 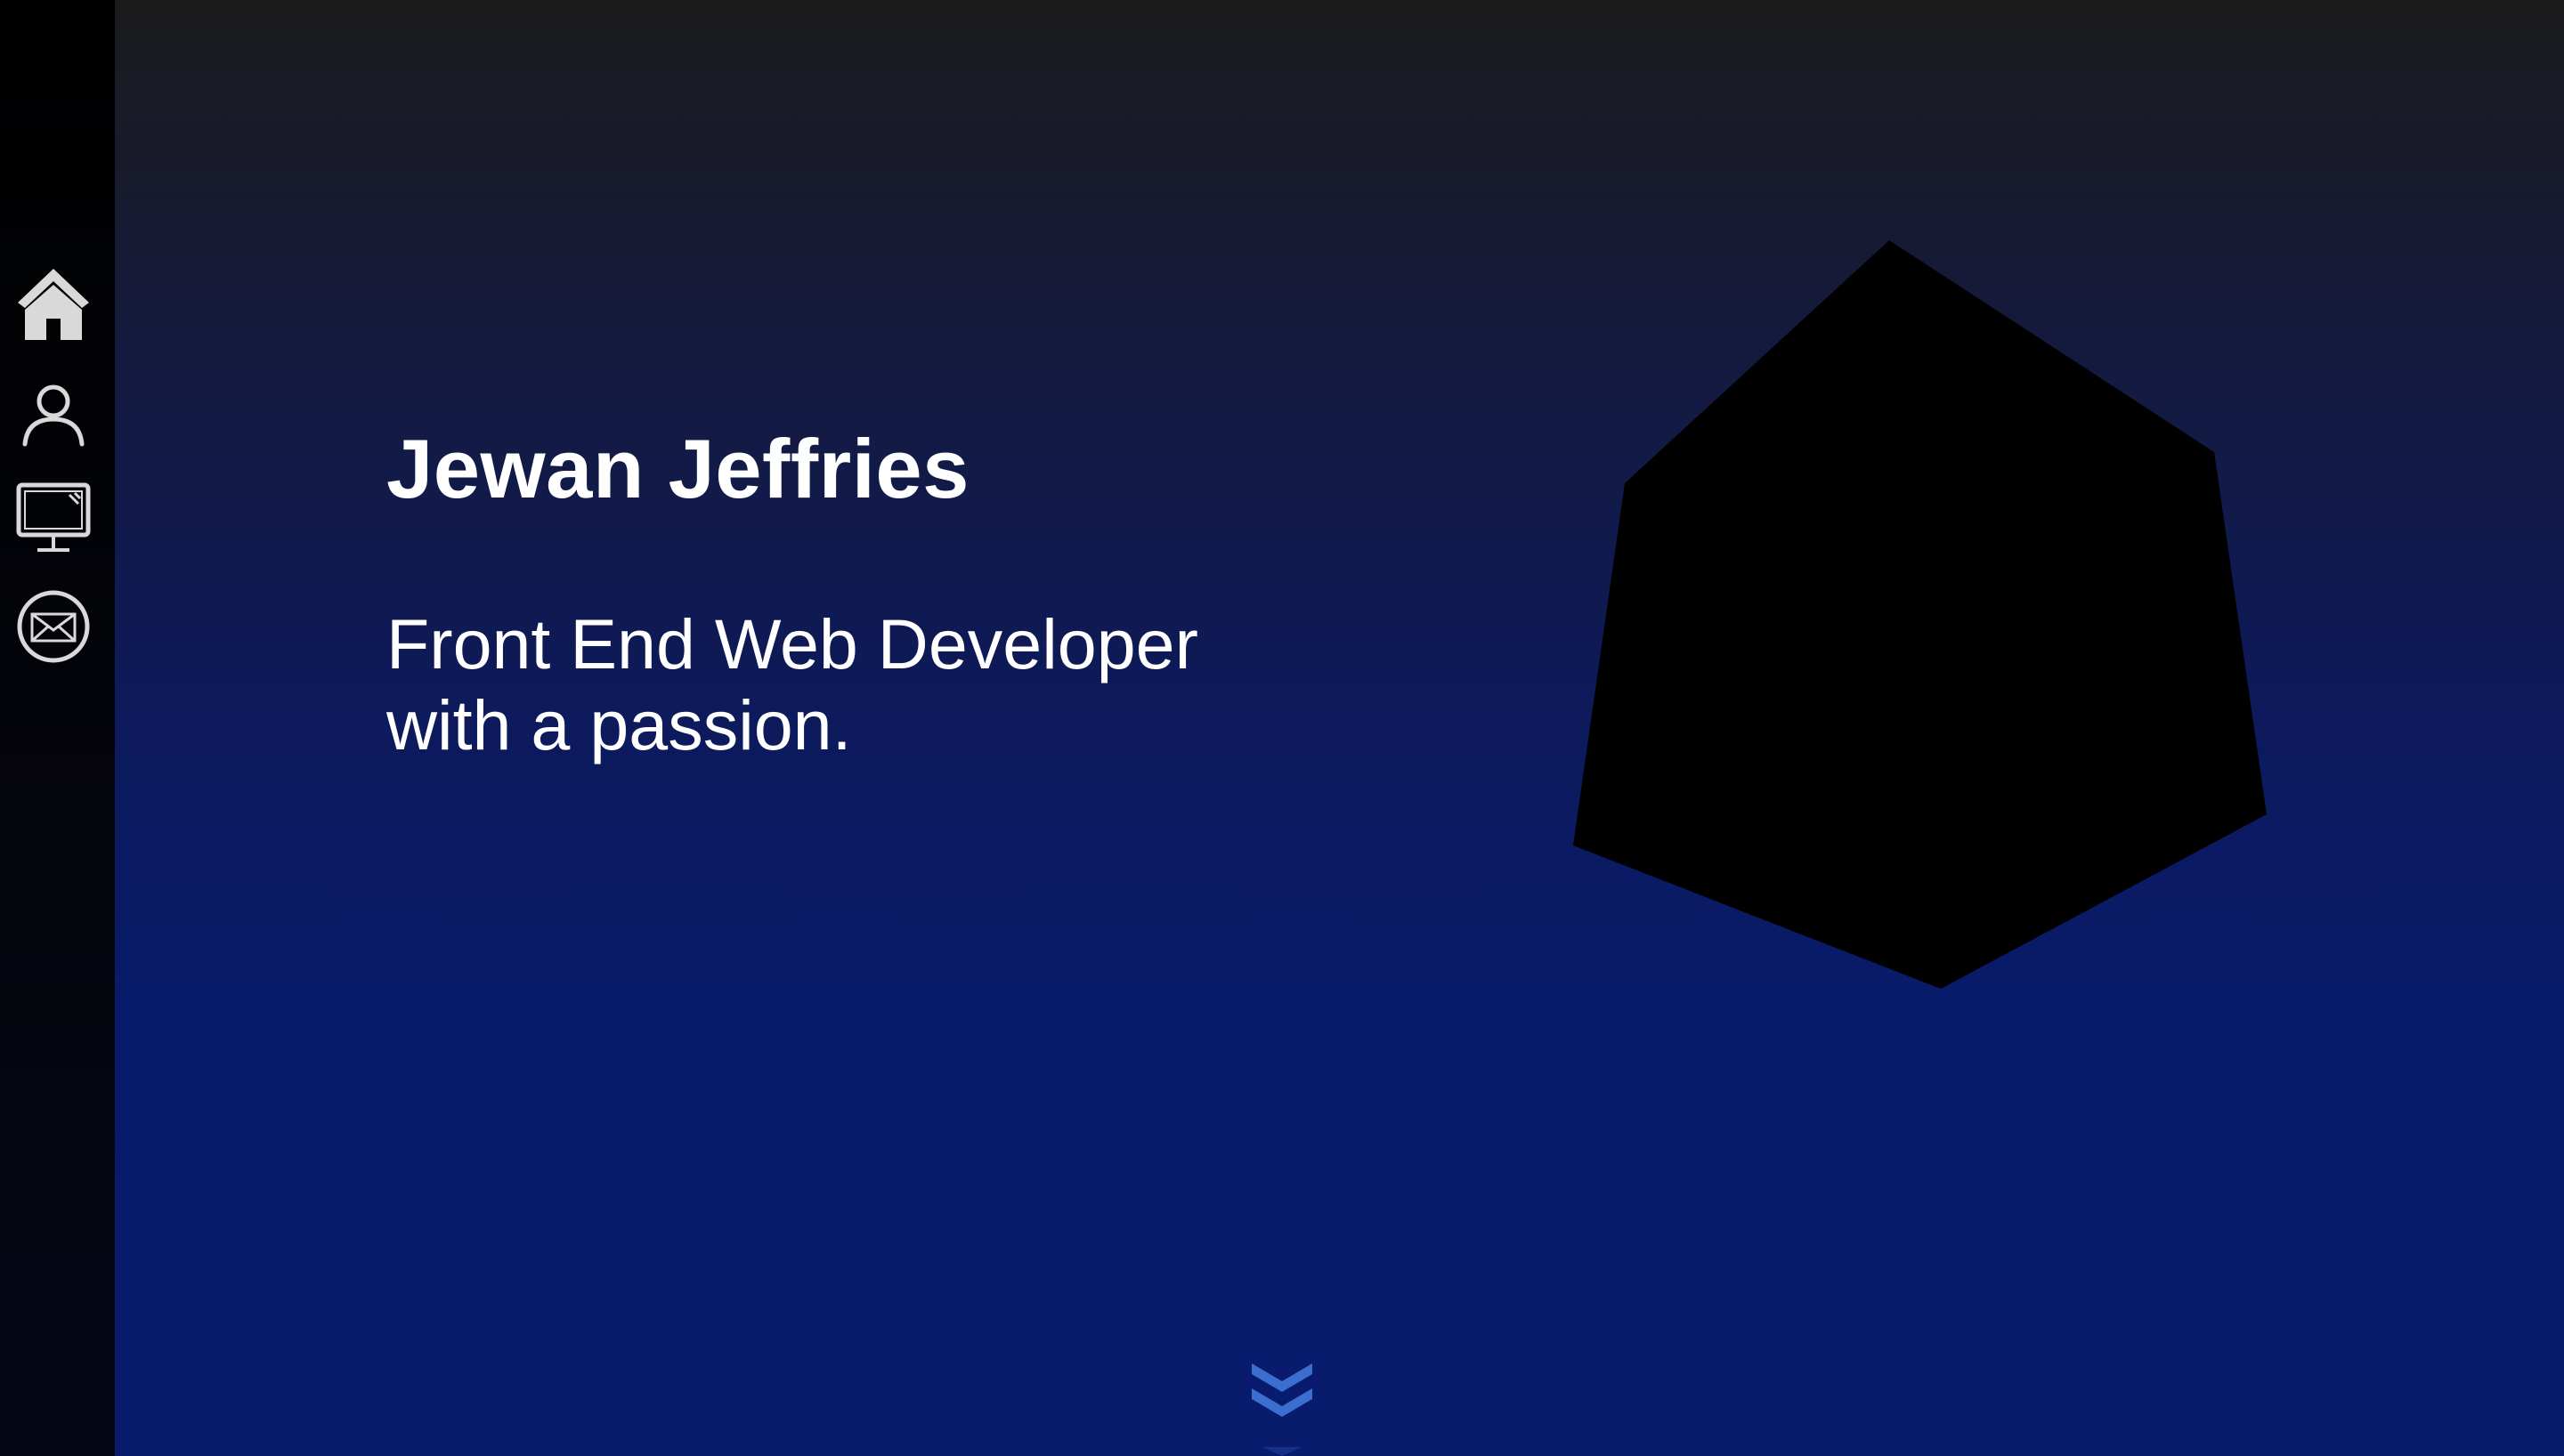 I want to click on monitor-icon, so click(x=53, y=517).